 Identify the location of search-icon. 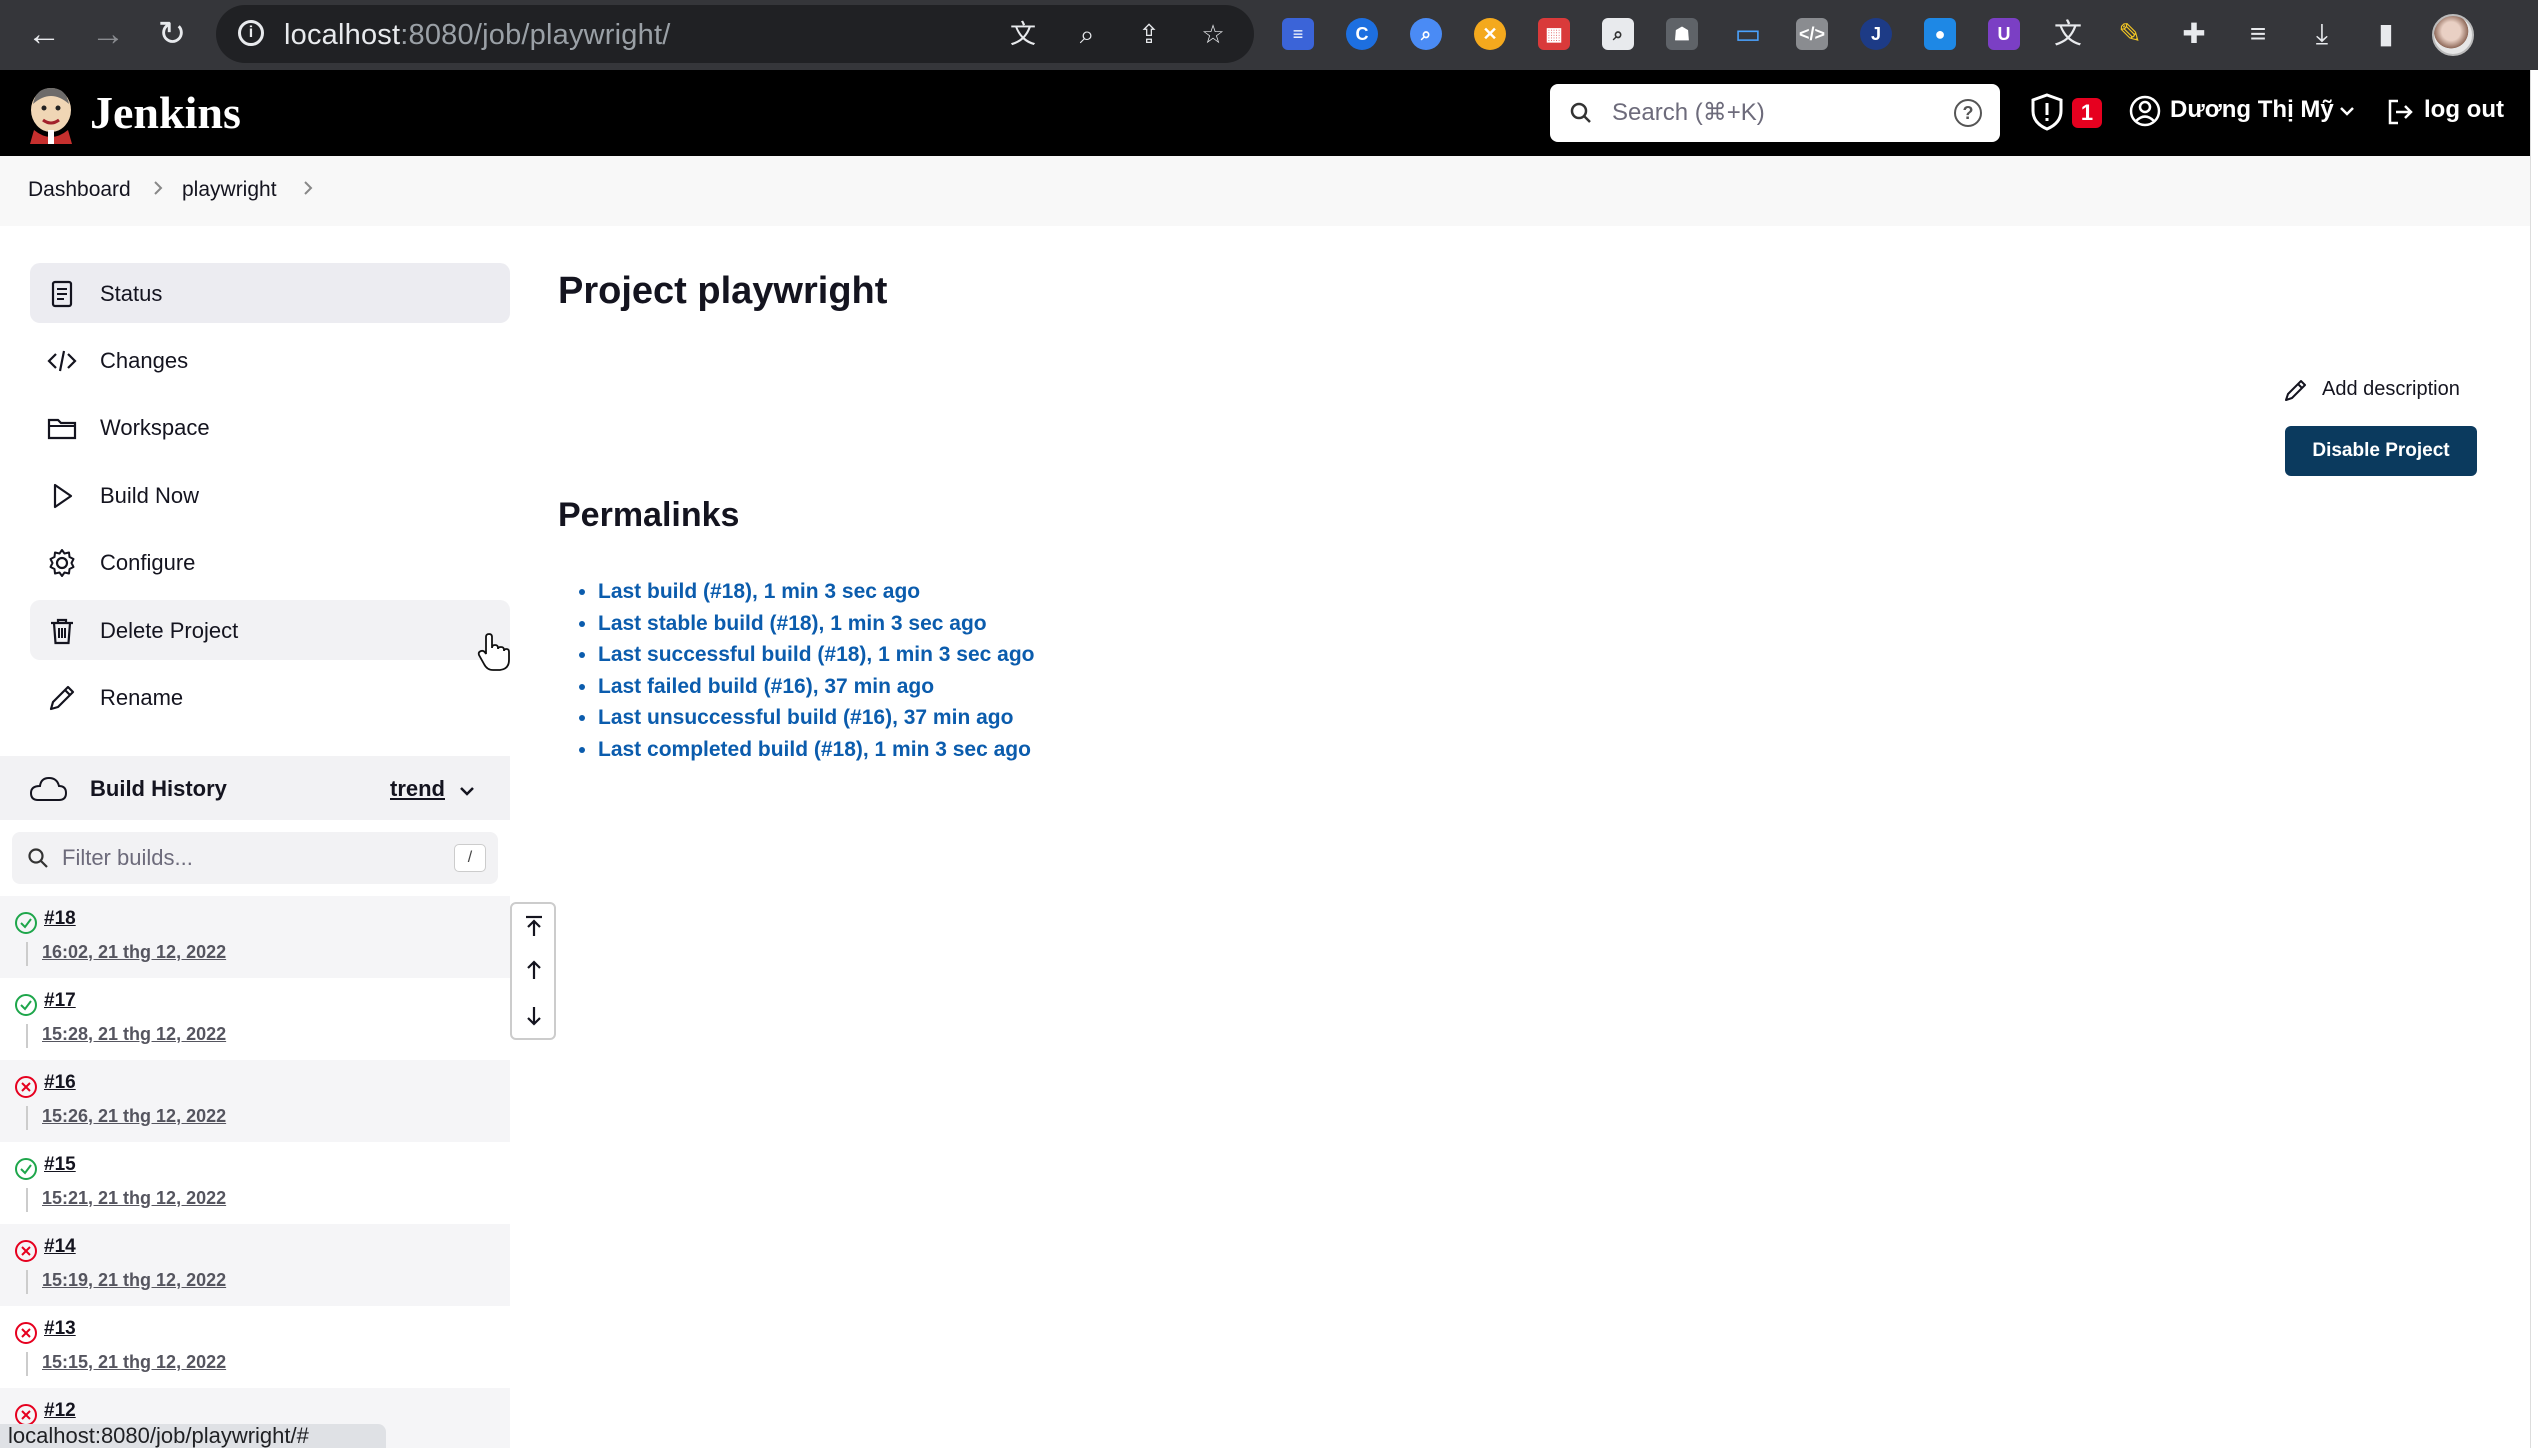
(1580, 112).